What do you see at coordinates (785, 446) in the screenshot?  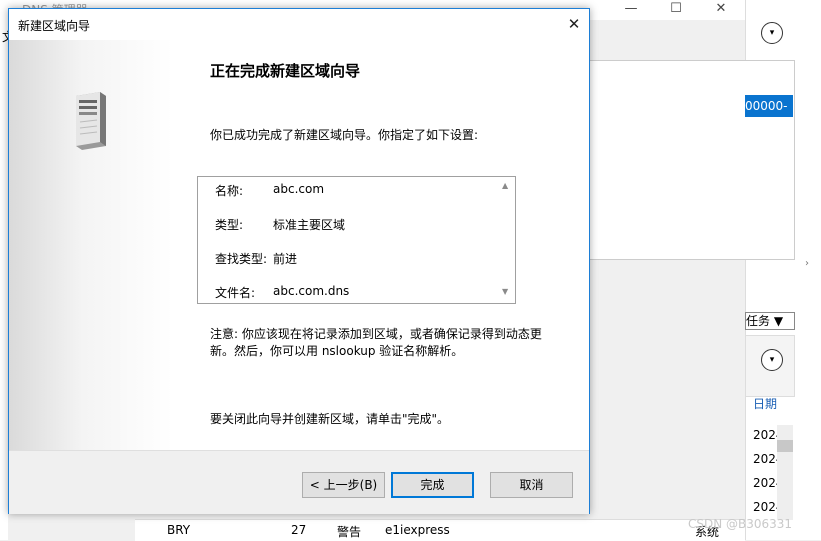 I see `events-scrollbar-thumb` at bounding box center [785, 446].